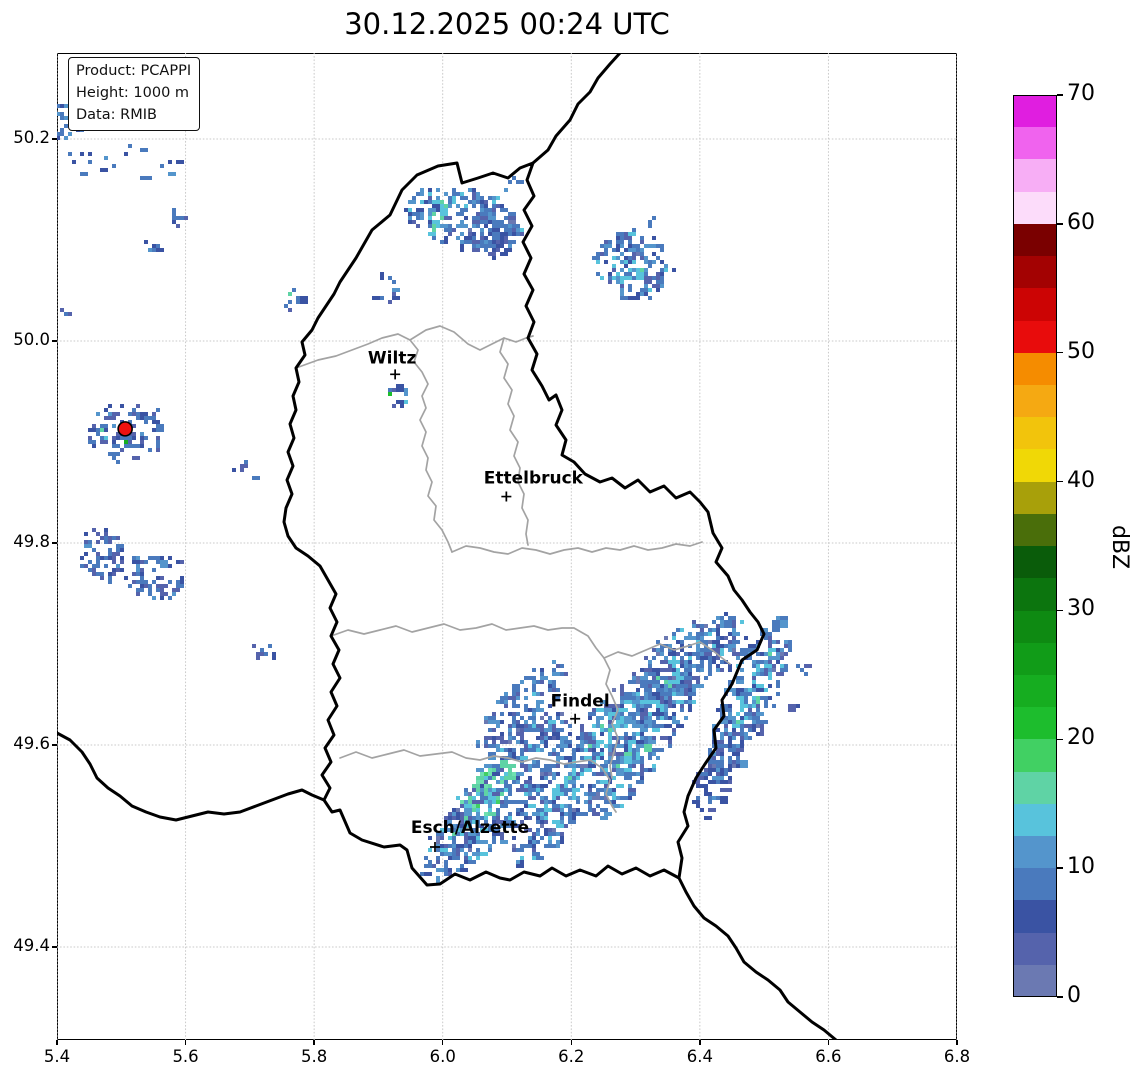 The width and height of the screenshot is (1145, 1084). Describe the element at coordinates (1074, 995) in the screenshot. I see `colorbar-tick-label: 0` at that location.